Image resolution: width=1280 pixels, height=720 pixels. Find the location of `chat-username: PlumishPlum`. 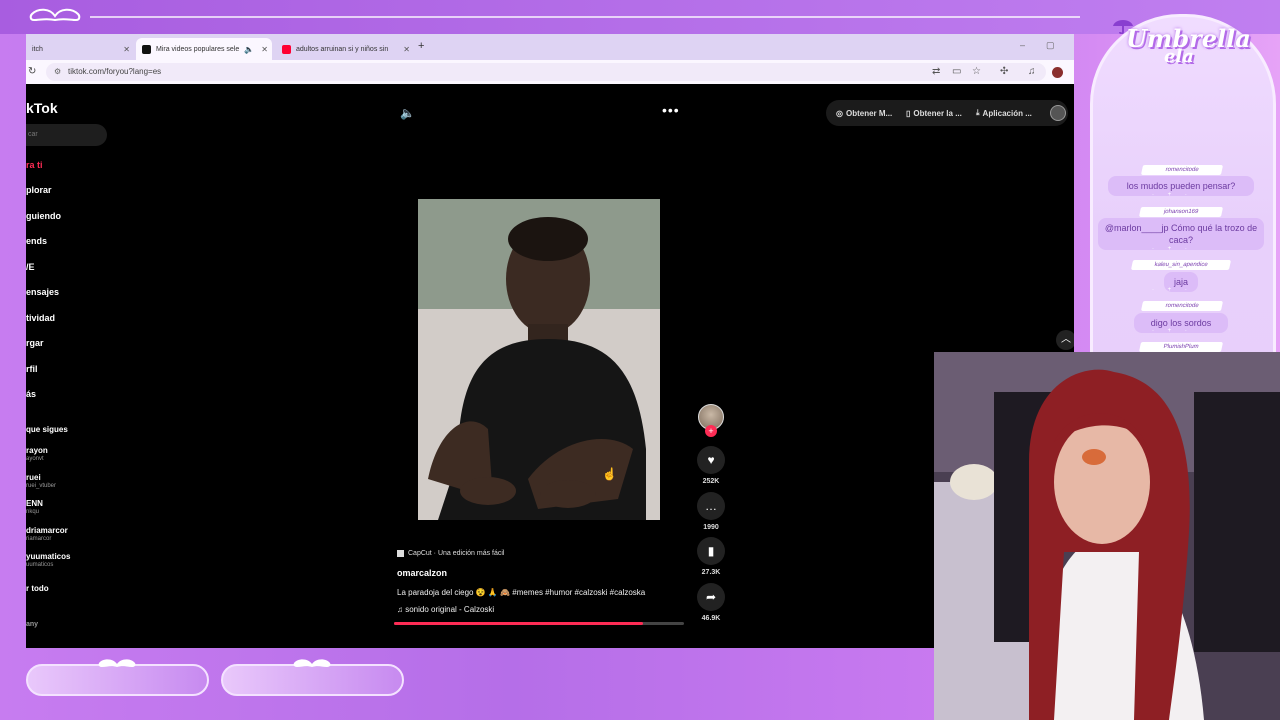

chat-username: PlumishPlum is located at coordinates (1181, 347).